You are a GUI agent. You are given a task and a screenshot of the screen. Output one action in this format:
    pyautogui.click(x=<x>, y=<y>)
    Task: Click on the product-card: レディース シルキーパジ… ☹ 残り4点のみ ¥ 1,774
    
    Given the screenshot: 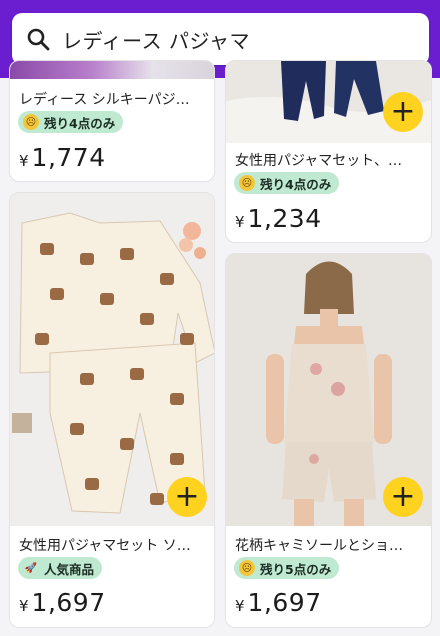 What is the action you would take?
    pyautogui.click(x=112, y=121)
    